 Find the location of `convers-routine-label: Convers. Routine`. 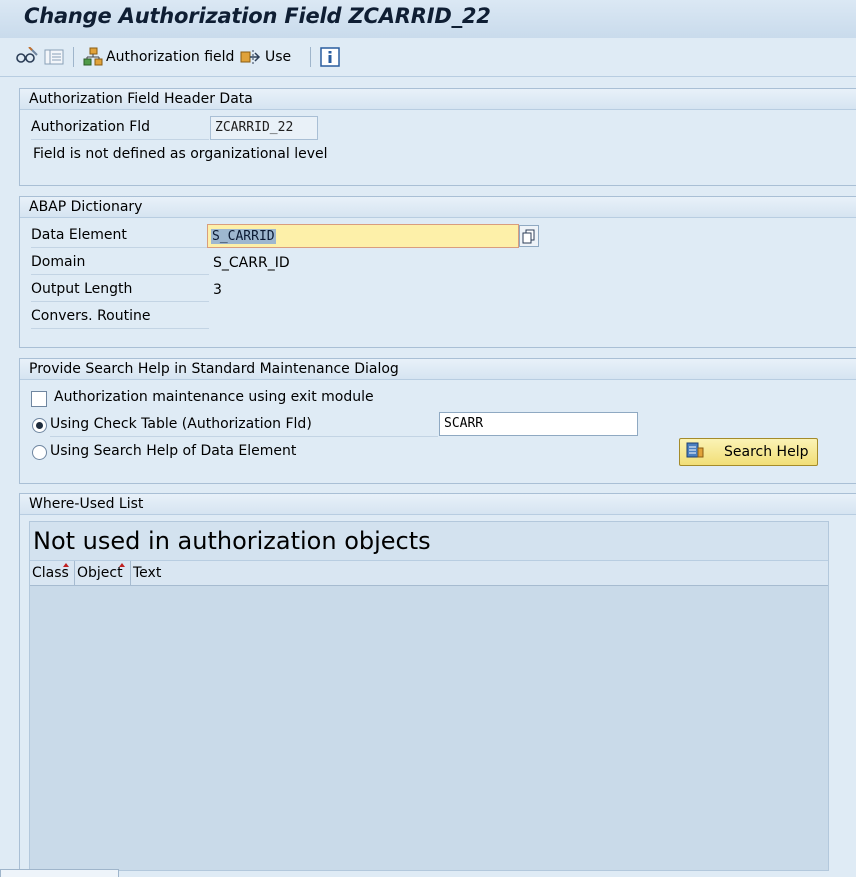

convers-routine-label: Convers. Routine is located at coordinates (120, 317).